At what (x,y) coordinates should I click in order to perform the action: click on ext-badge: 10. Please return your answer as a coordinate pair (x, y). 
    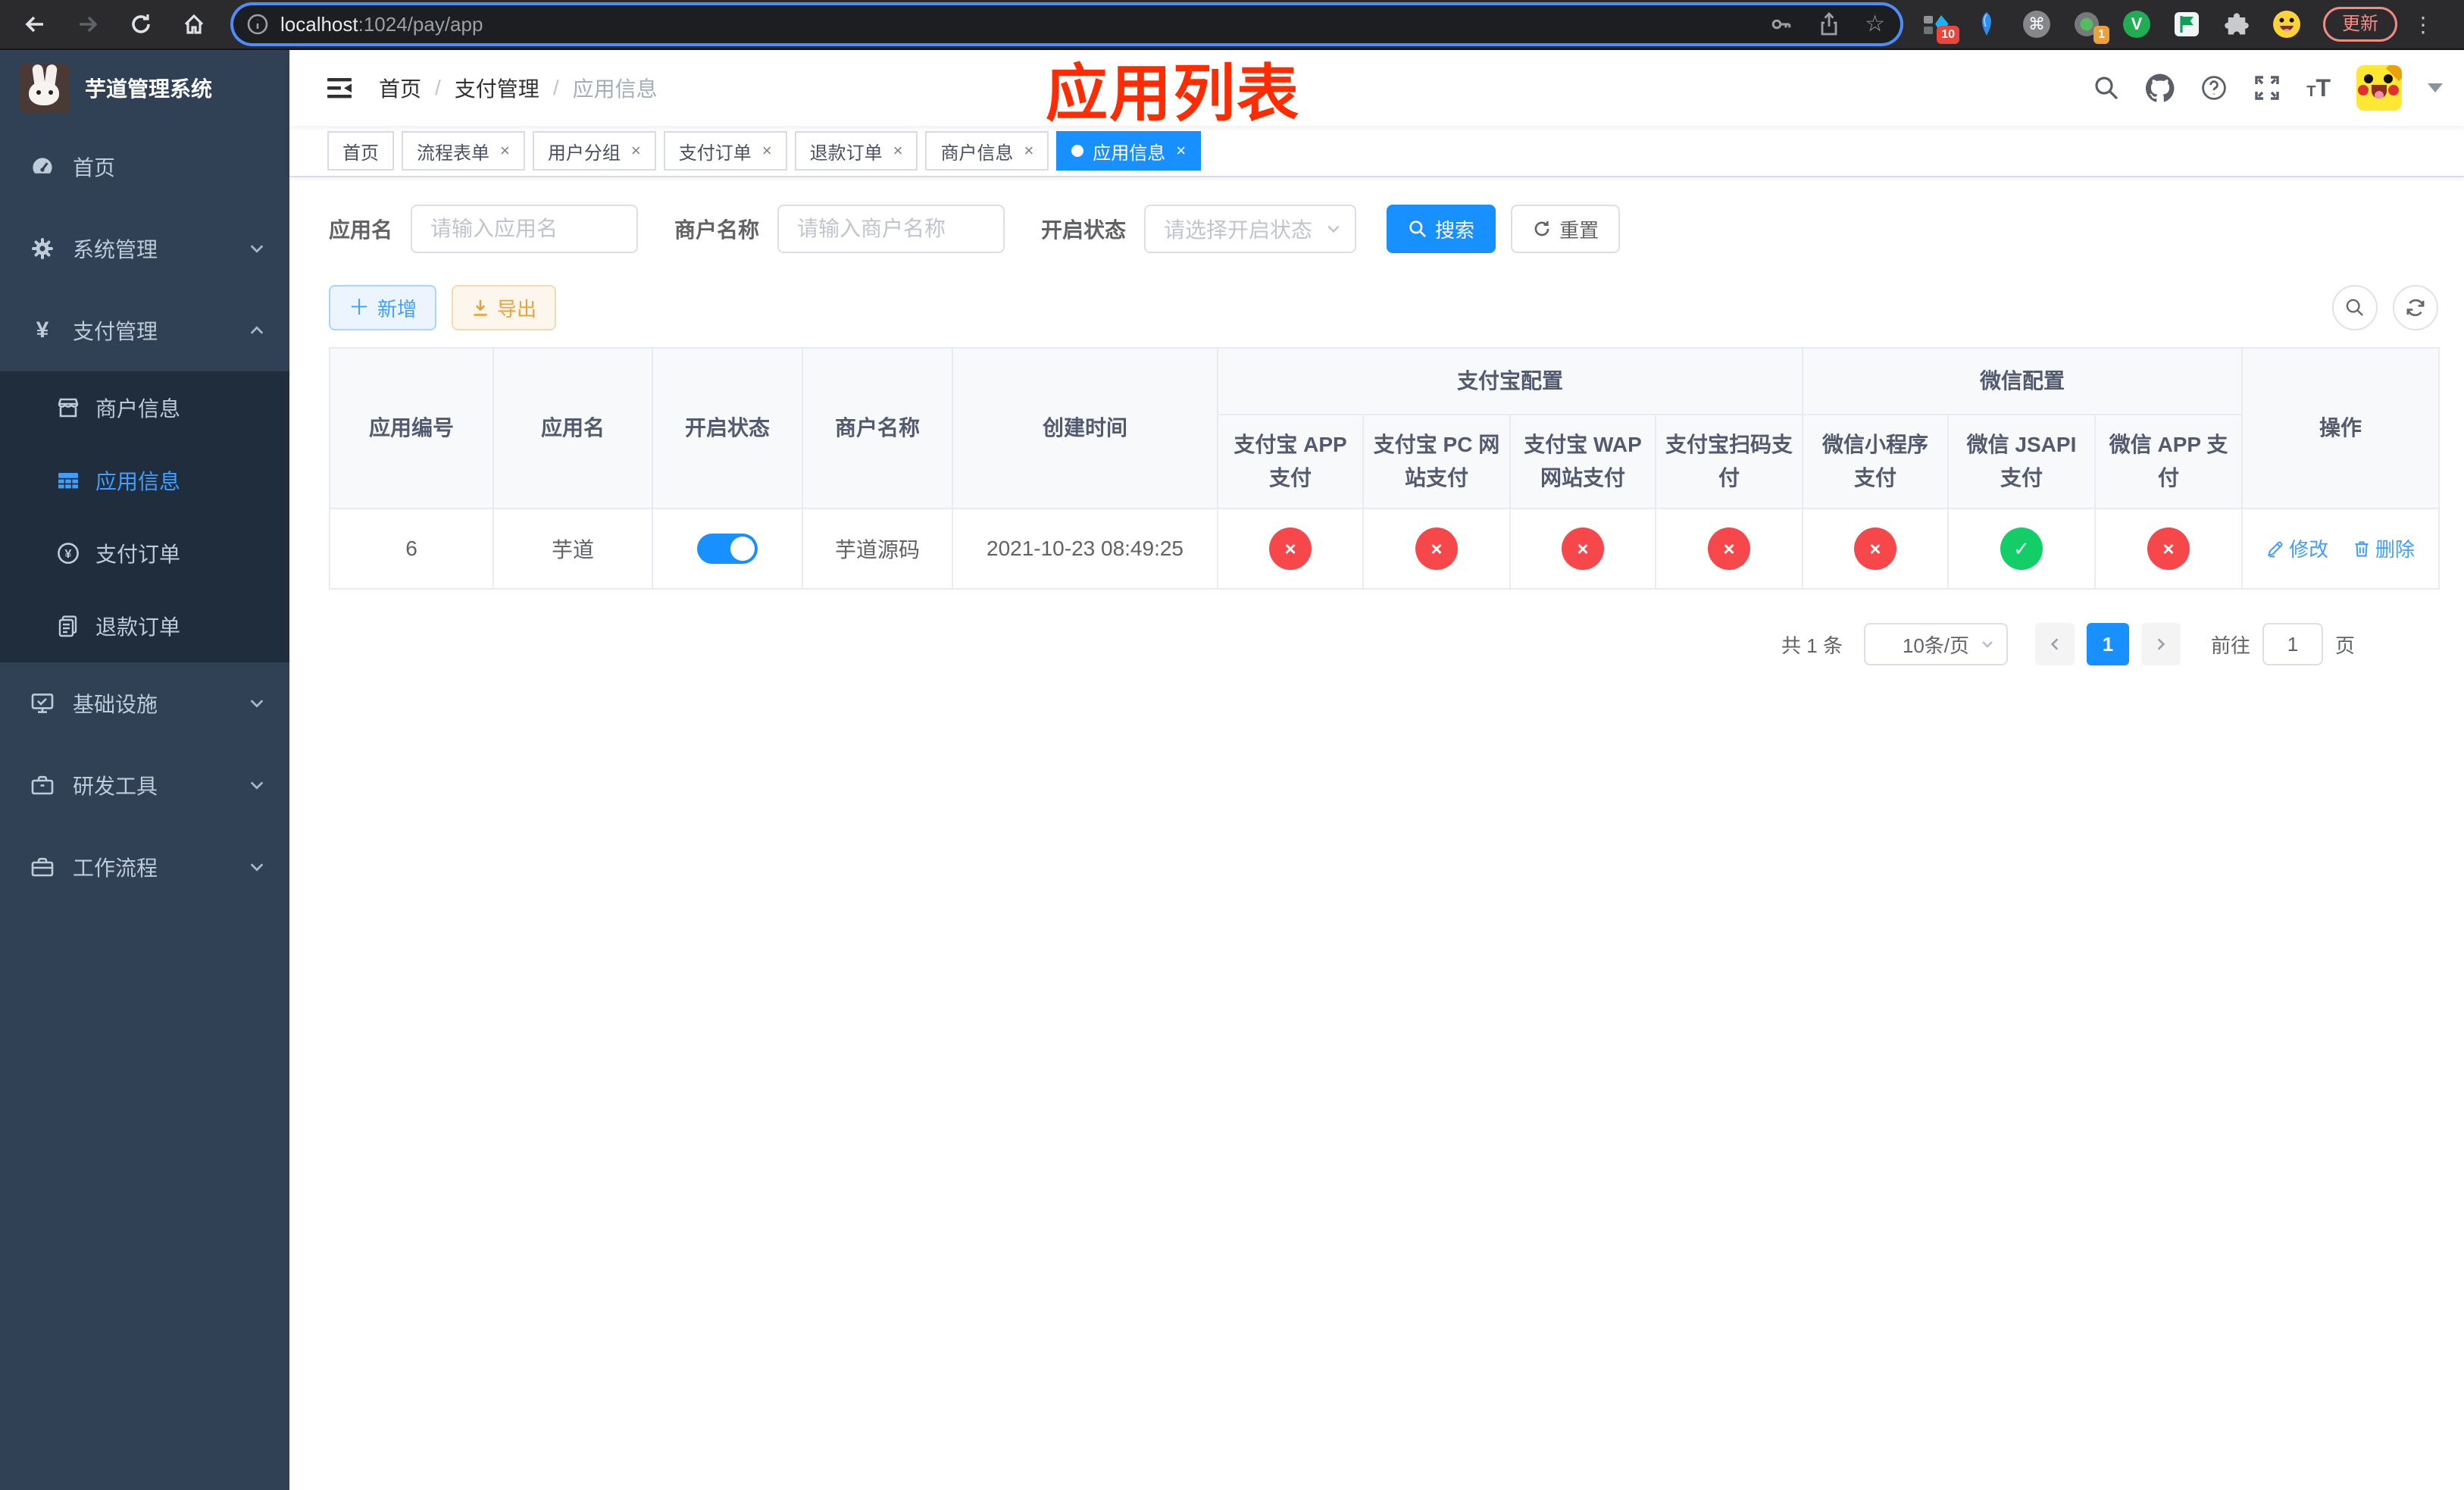
    Looking at the image, I should click on (1948, 35).